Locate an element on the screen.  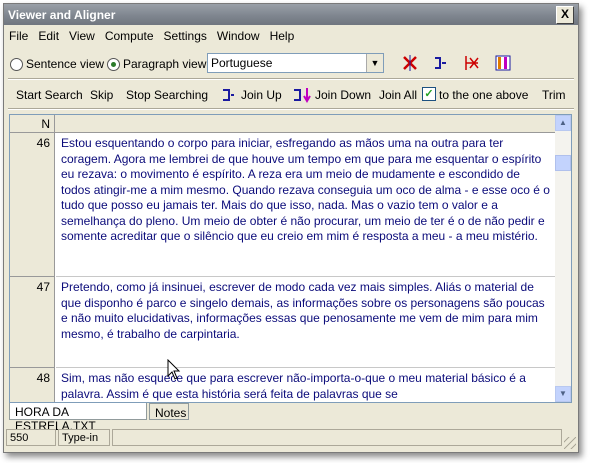
join-up-icon is located at coordinates (228, 95).